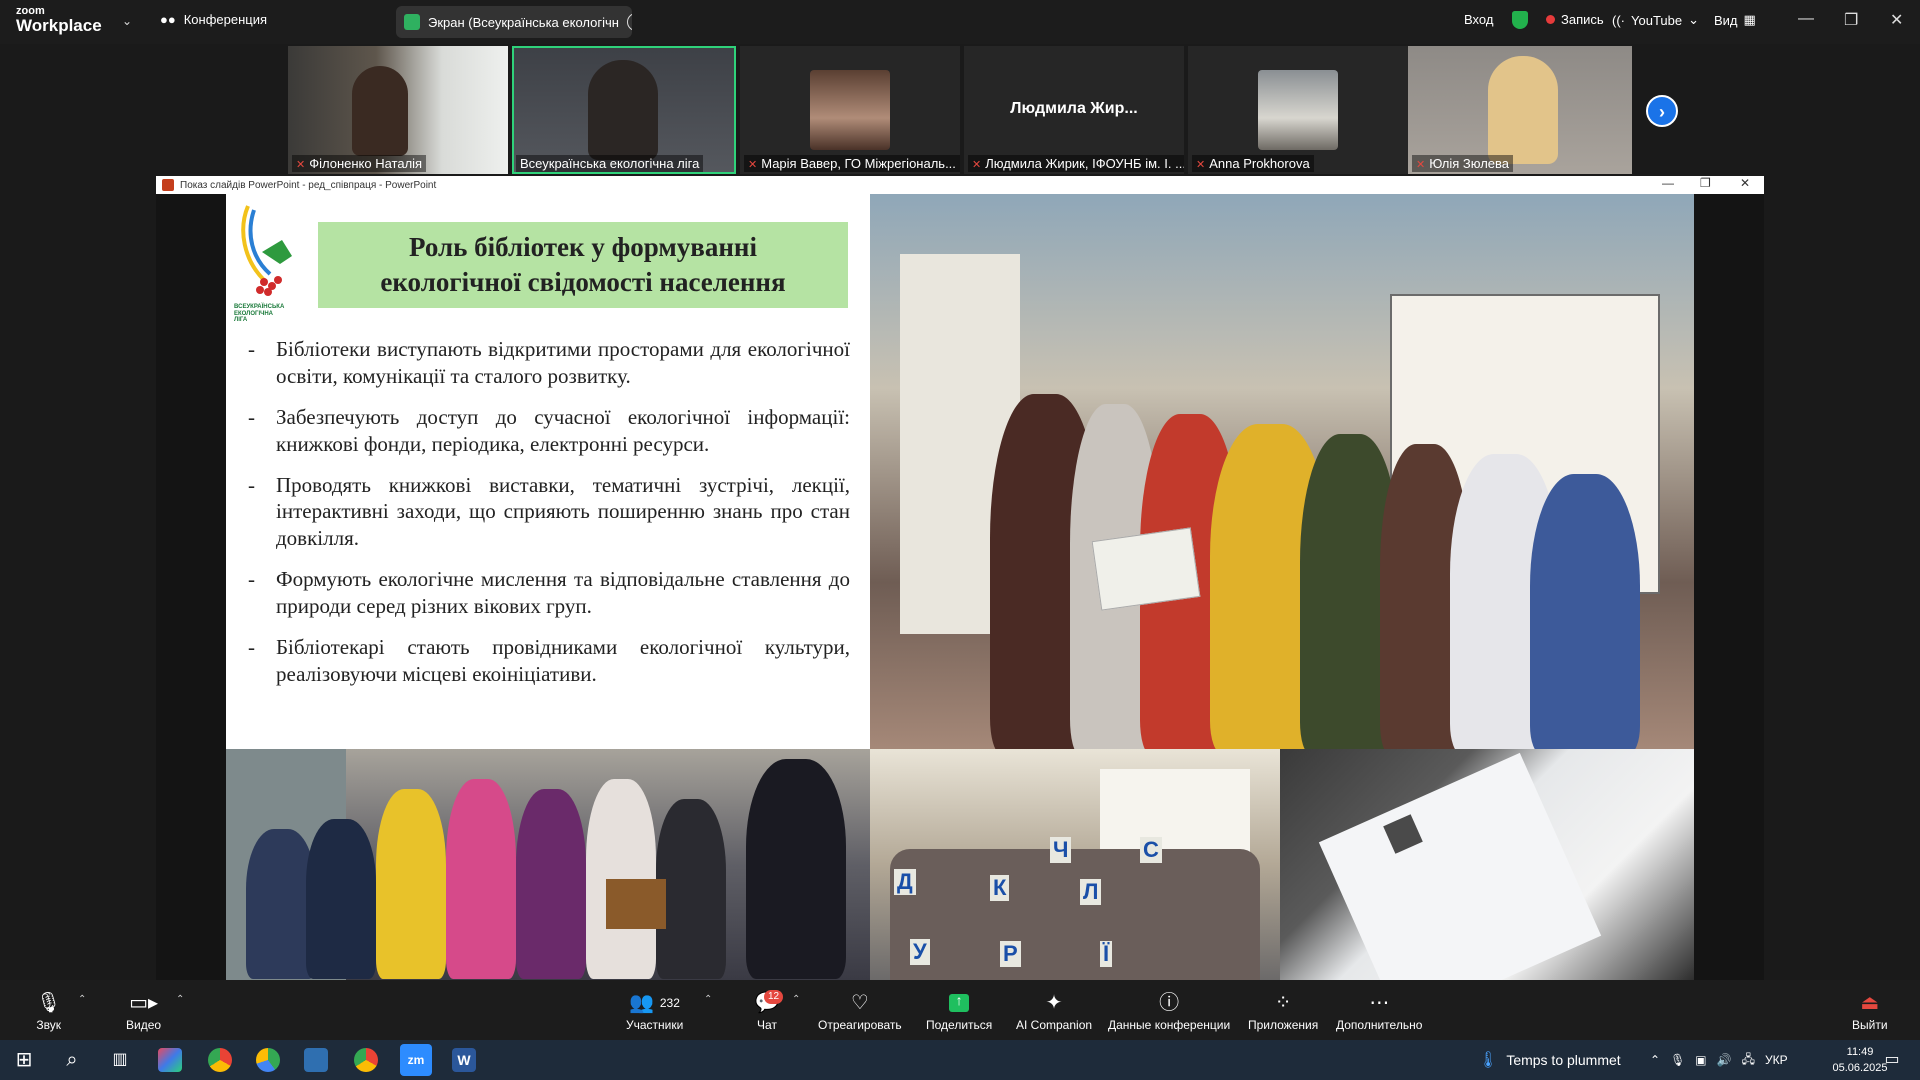  I want to click on copilot-icon, so click(170, 1060).